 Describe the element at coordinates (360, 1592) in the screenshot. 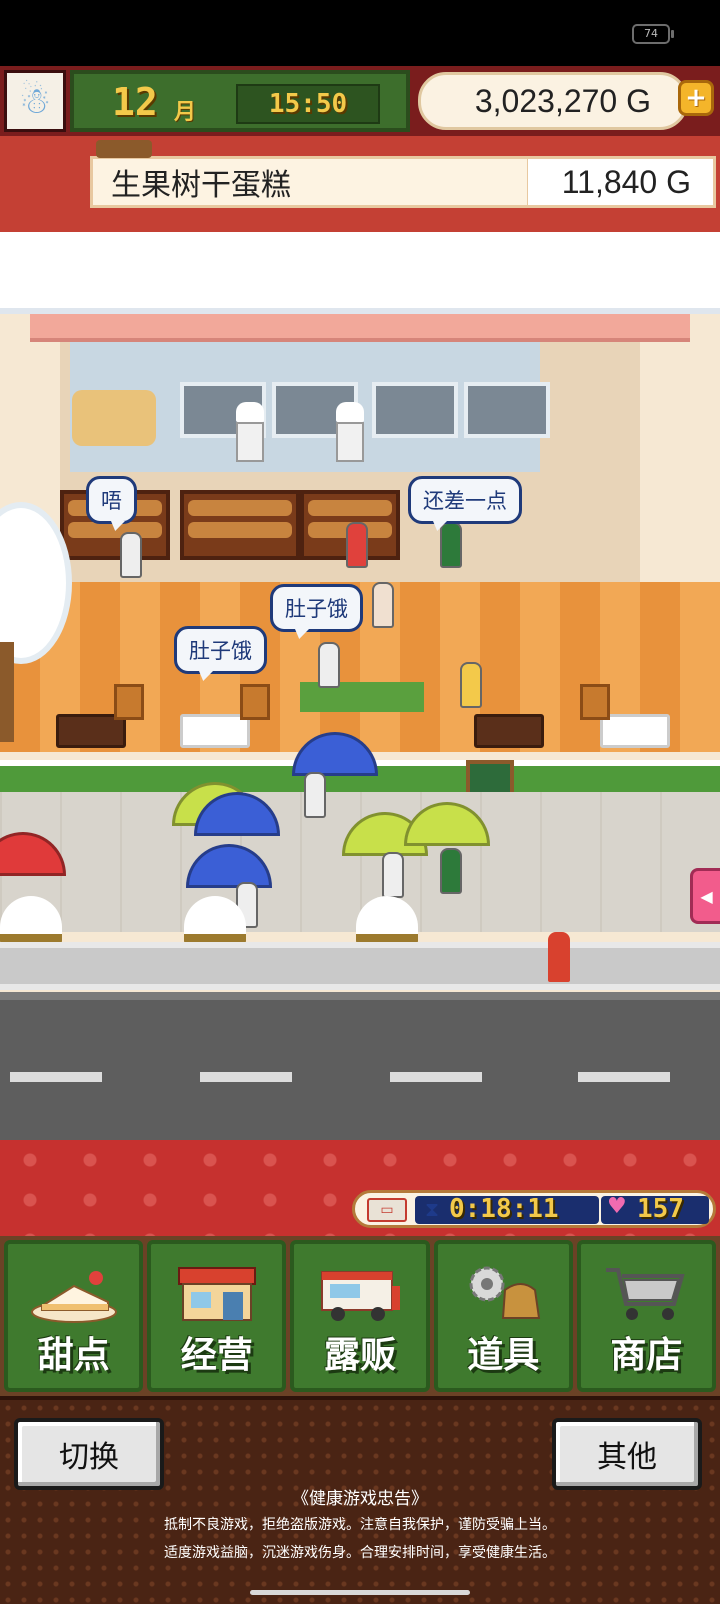

I see `home-indicator` at that location.